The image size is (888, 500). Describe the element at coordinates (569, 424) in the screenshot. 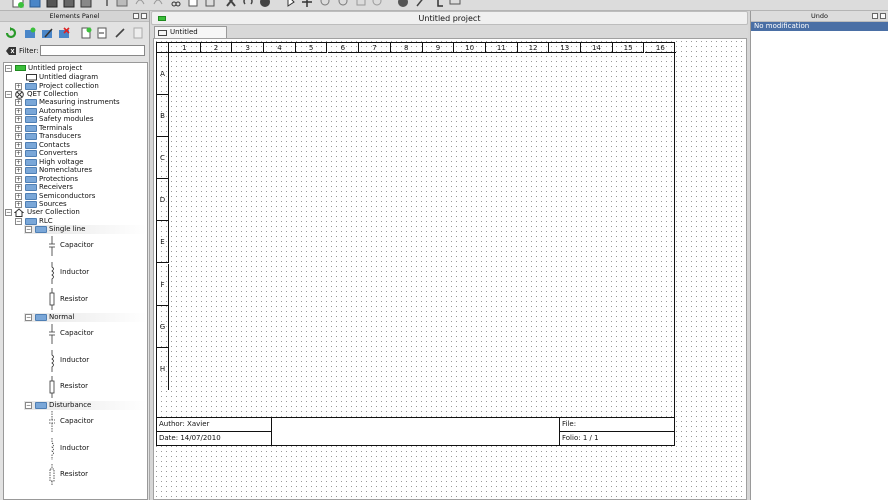

I see `title-block-file: File:` at that location.